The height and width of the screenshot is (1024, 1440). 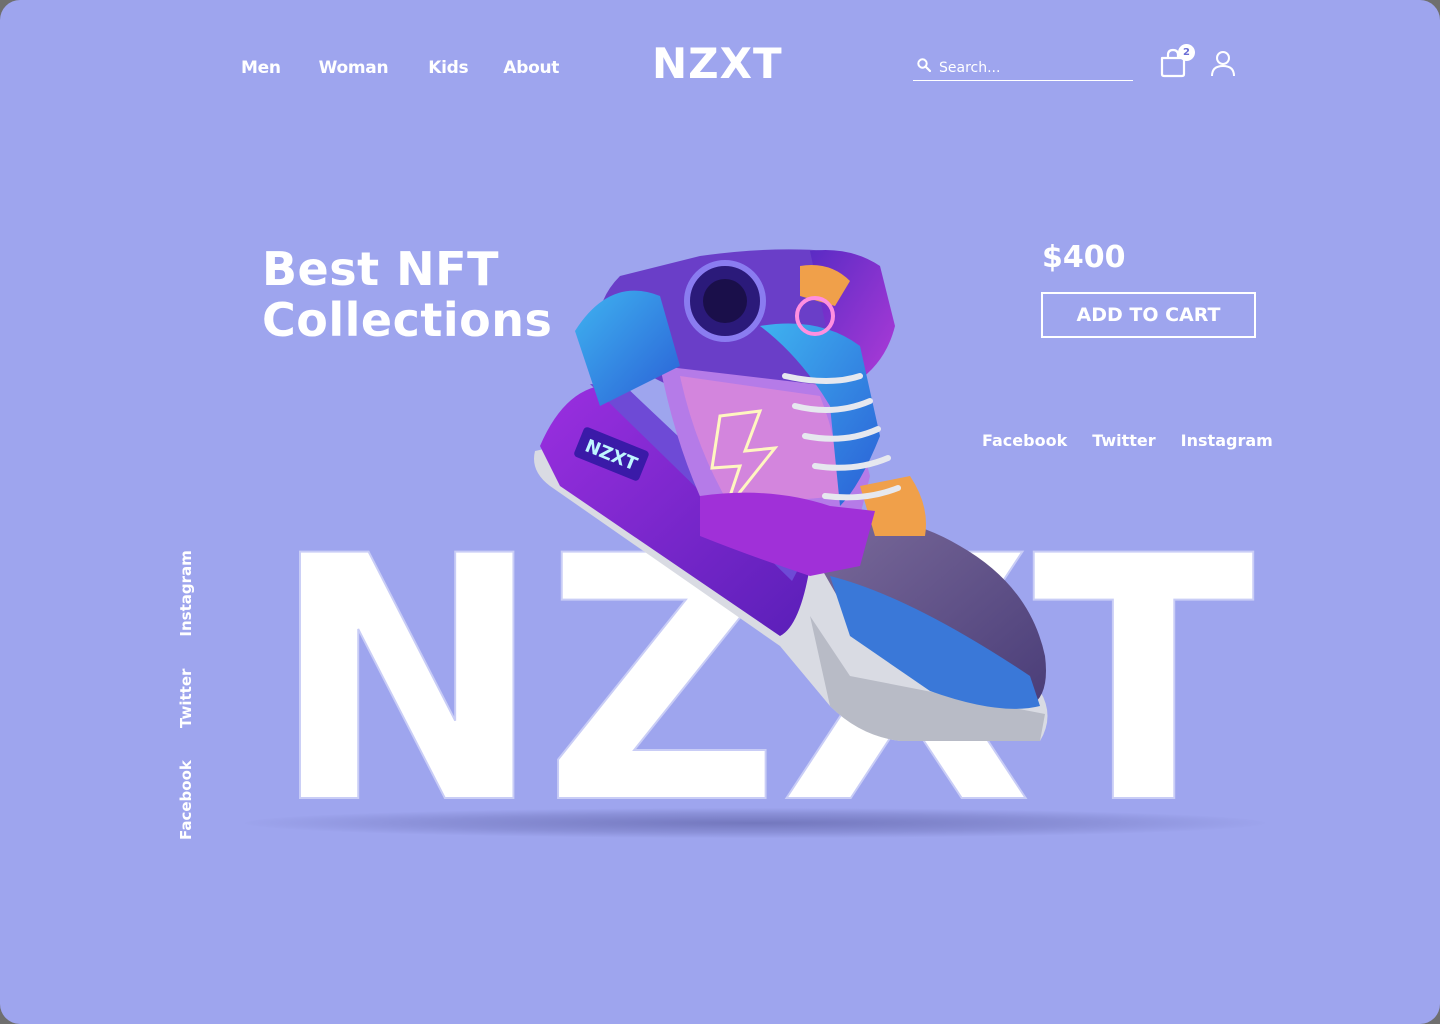 What do you see at coordinates (407, 320) in the screenshot?
I see `headline-line-2: Collections` at bounding box center [407, 320].